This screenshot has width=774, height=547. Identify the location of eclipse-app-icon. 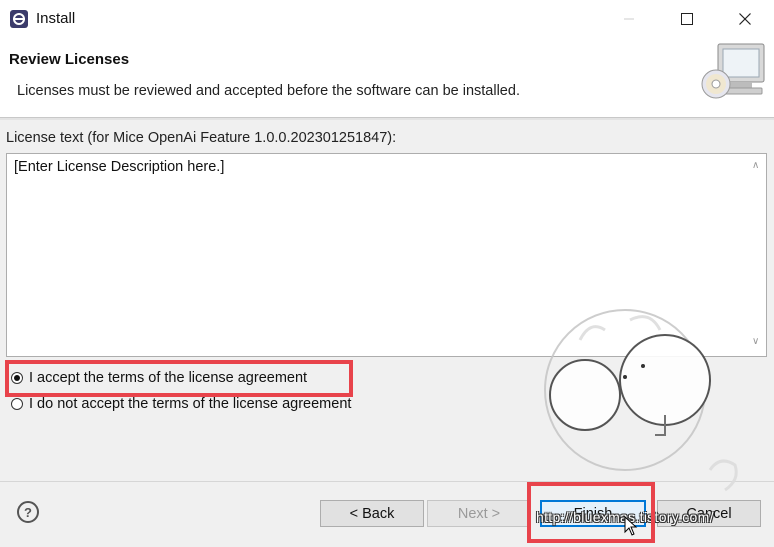
(19, 19).